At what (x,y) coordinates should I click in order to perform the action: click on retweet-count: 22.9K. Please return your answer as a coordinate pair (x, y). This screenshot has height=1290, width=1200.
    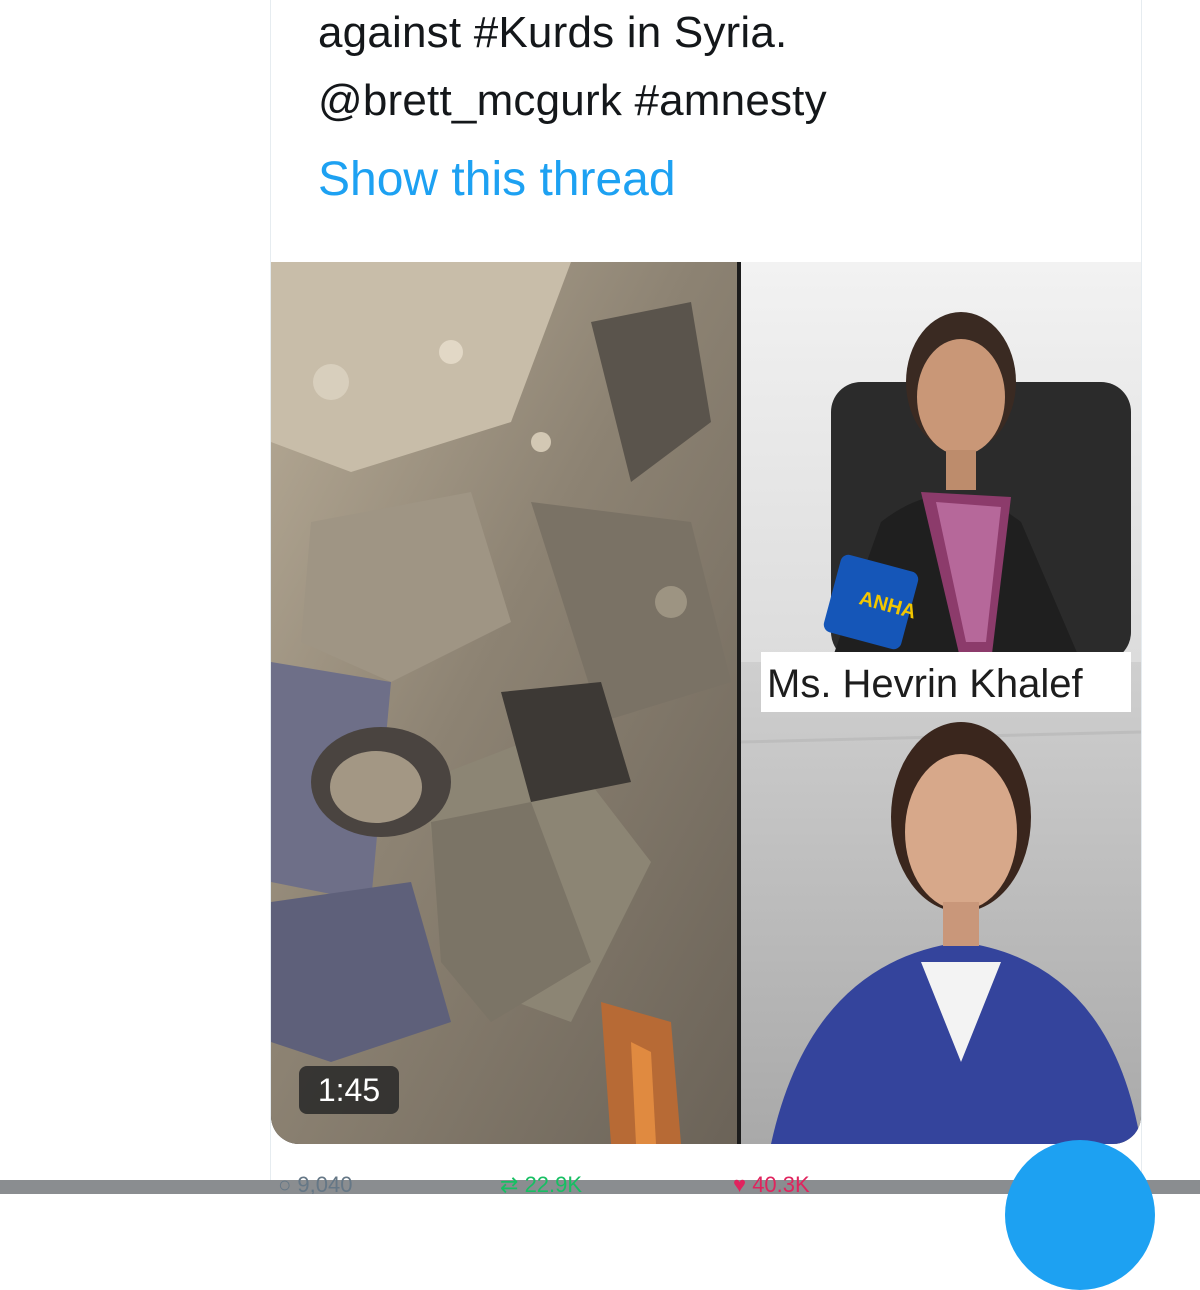
    Looking at the image, I should click on (553, 1183).